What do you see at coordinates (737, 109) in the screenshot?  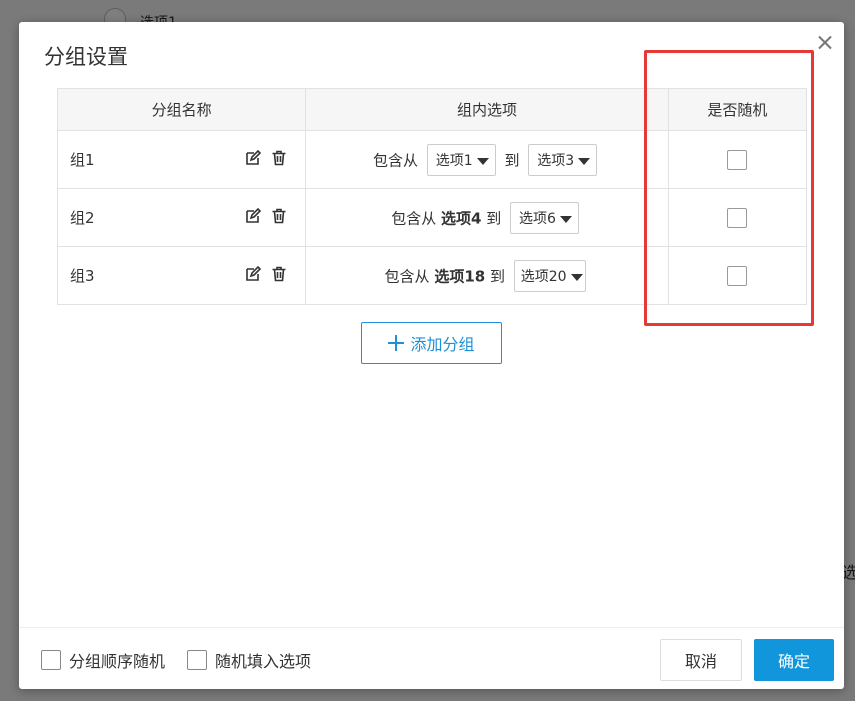 I see `header-randomize: 是否随机` at bounding box center [737, 109].